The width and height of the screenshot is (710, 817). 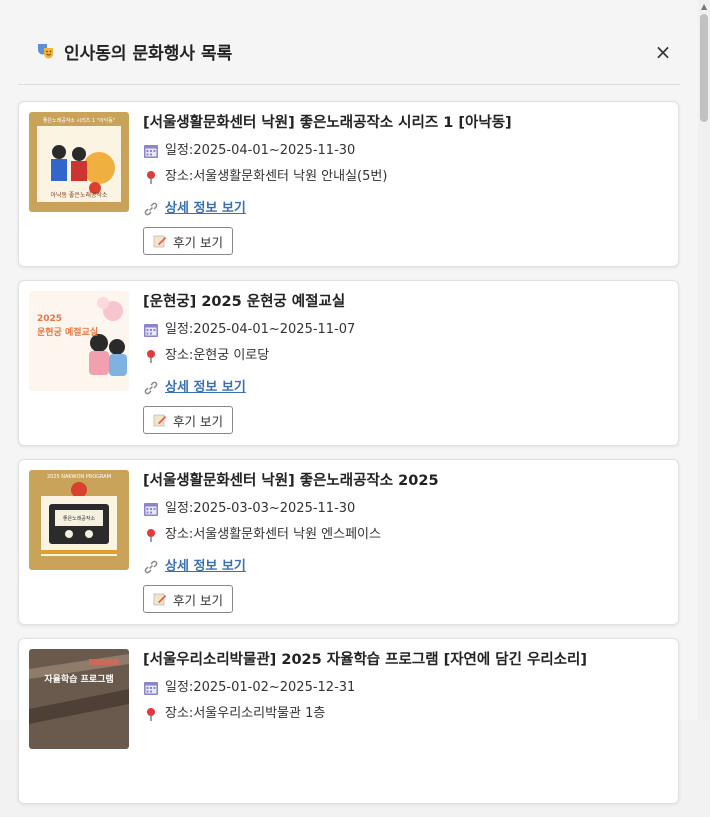 I want to click on thumbnail-subcaption: 아낙동 좋은노래공작소, so click(x=79, y=195).